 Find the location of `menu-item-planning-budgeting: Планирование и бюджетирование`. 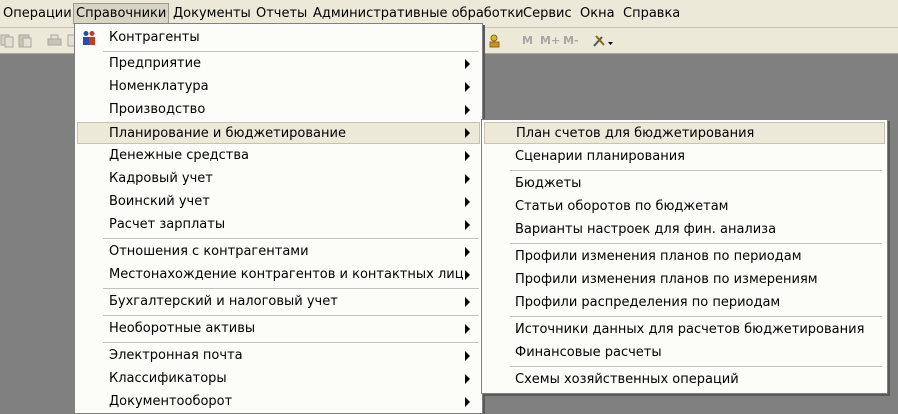

menu-item-planning-budgeting: Планирование и бюджетирование is located at coordinates (278, 133).